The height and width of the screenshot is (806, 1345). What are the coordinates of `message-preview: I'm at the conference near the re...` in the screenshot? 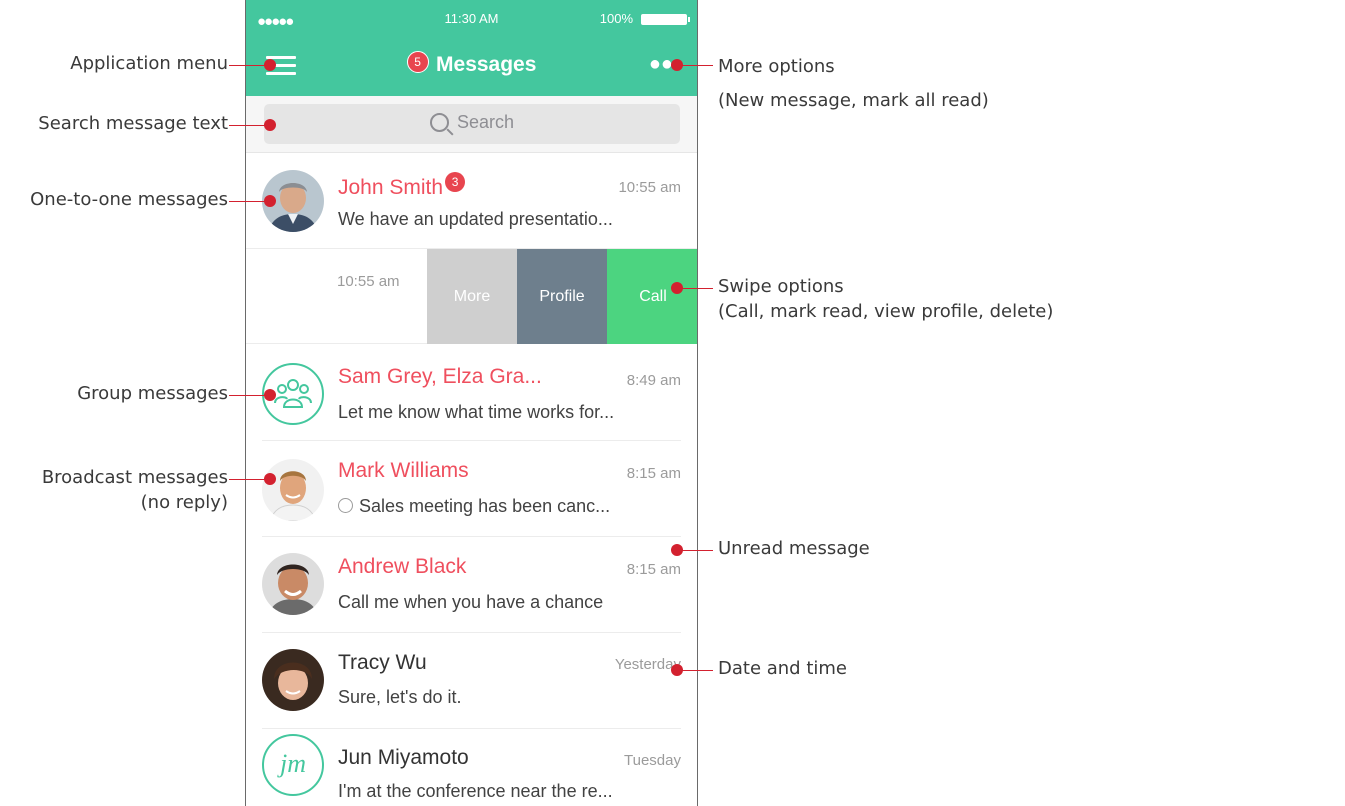 It's located at (475, 791).